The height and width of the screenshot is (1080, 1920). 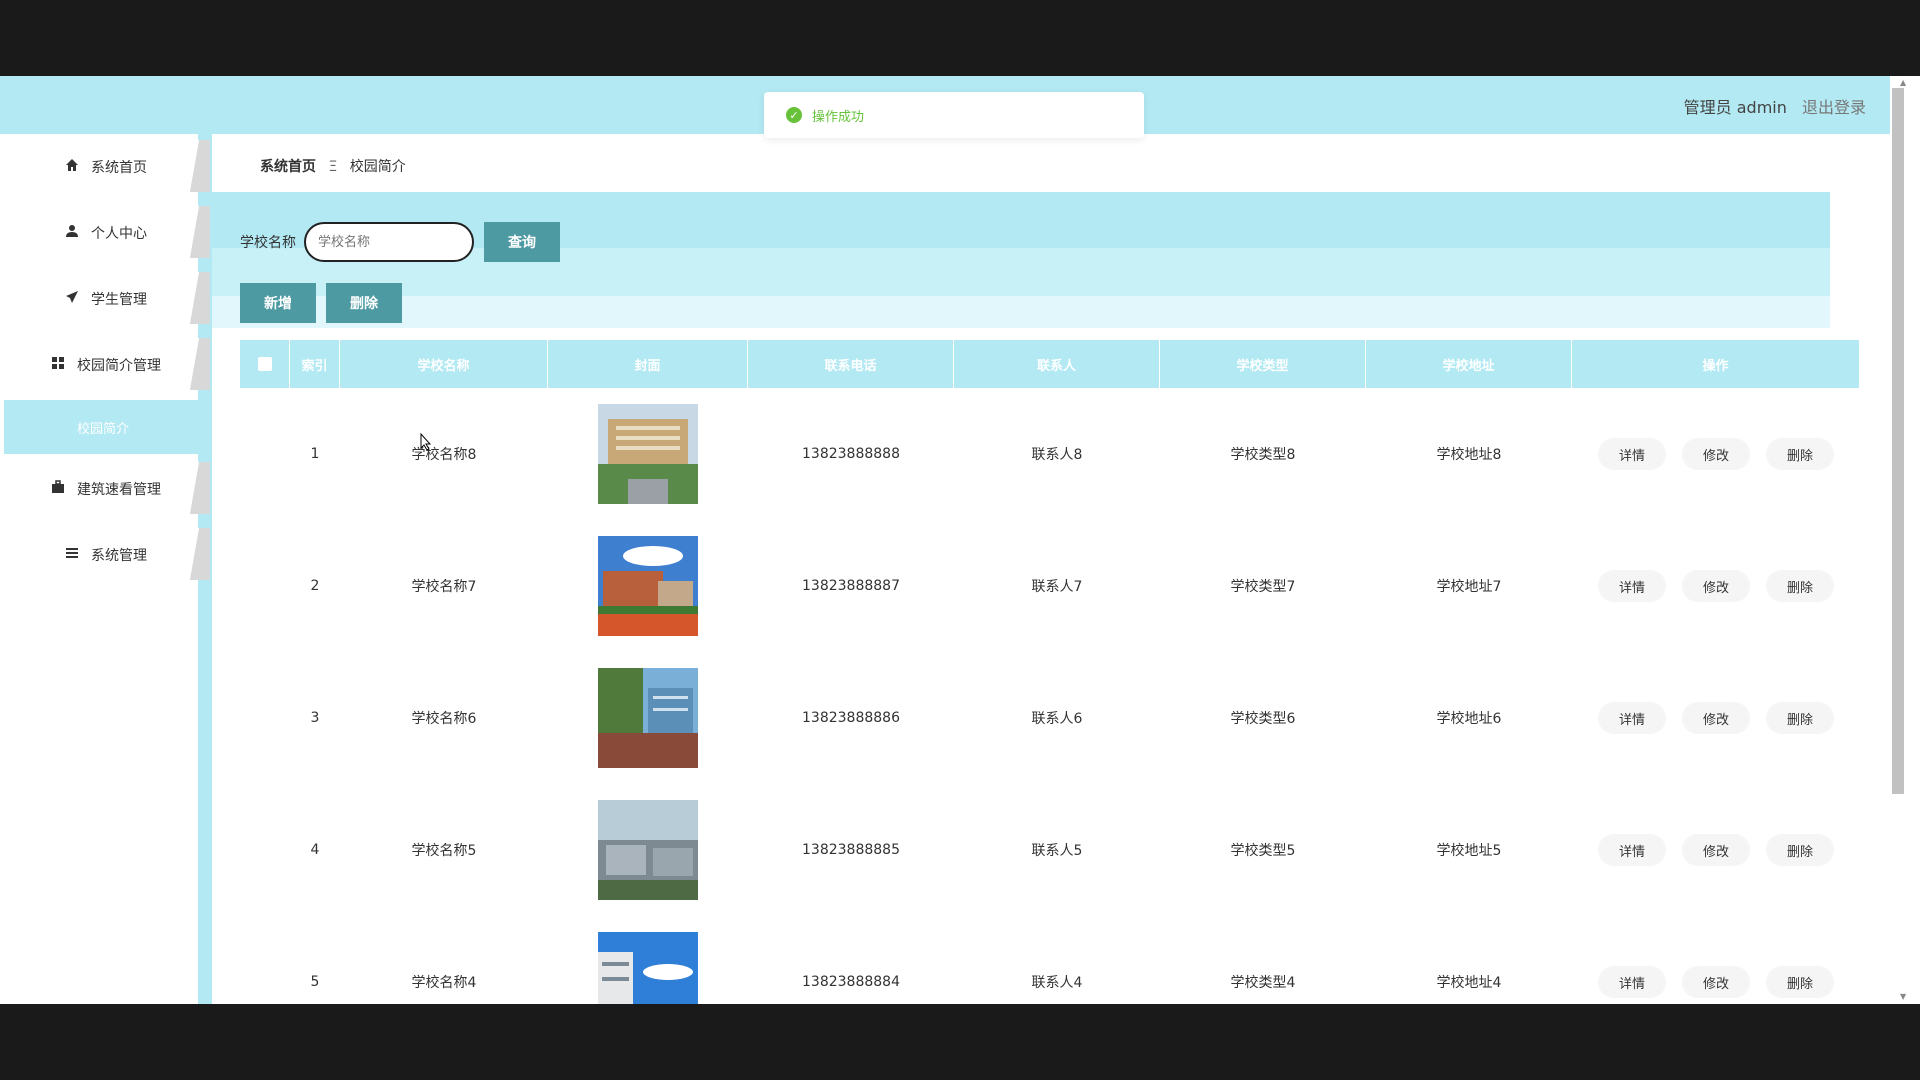 I want to click on add-button: 新增, so click(x=278, y=303).